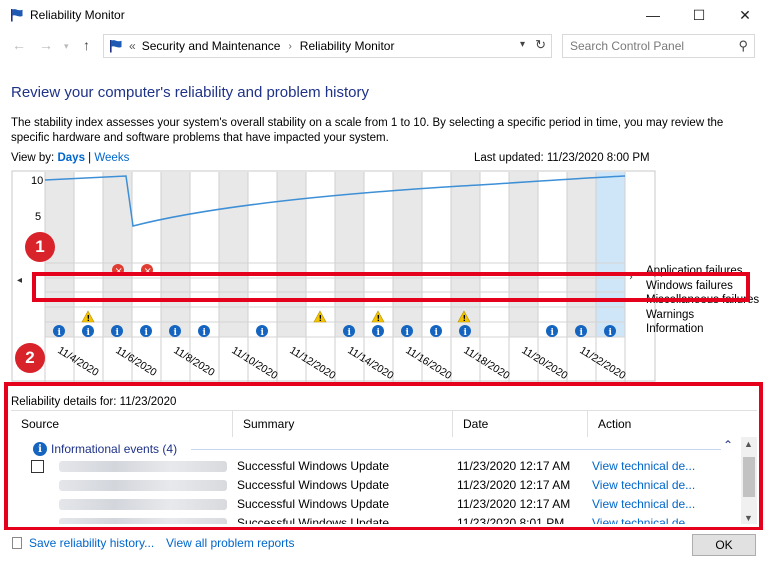 This screenshot has height=566, width=768. I want to click on view-weeks-link: Weeks, so click(111, 158).